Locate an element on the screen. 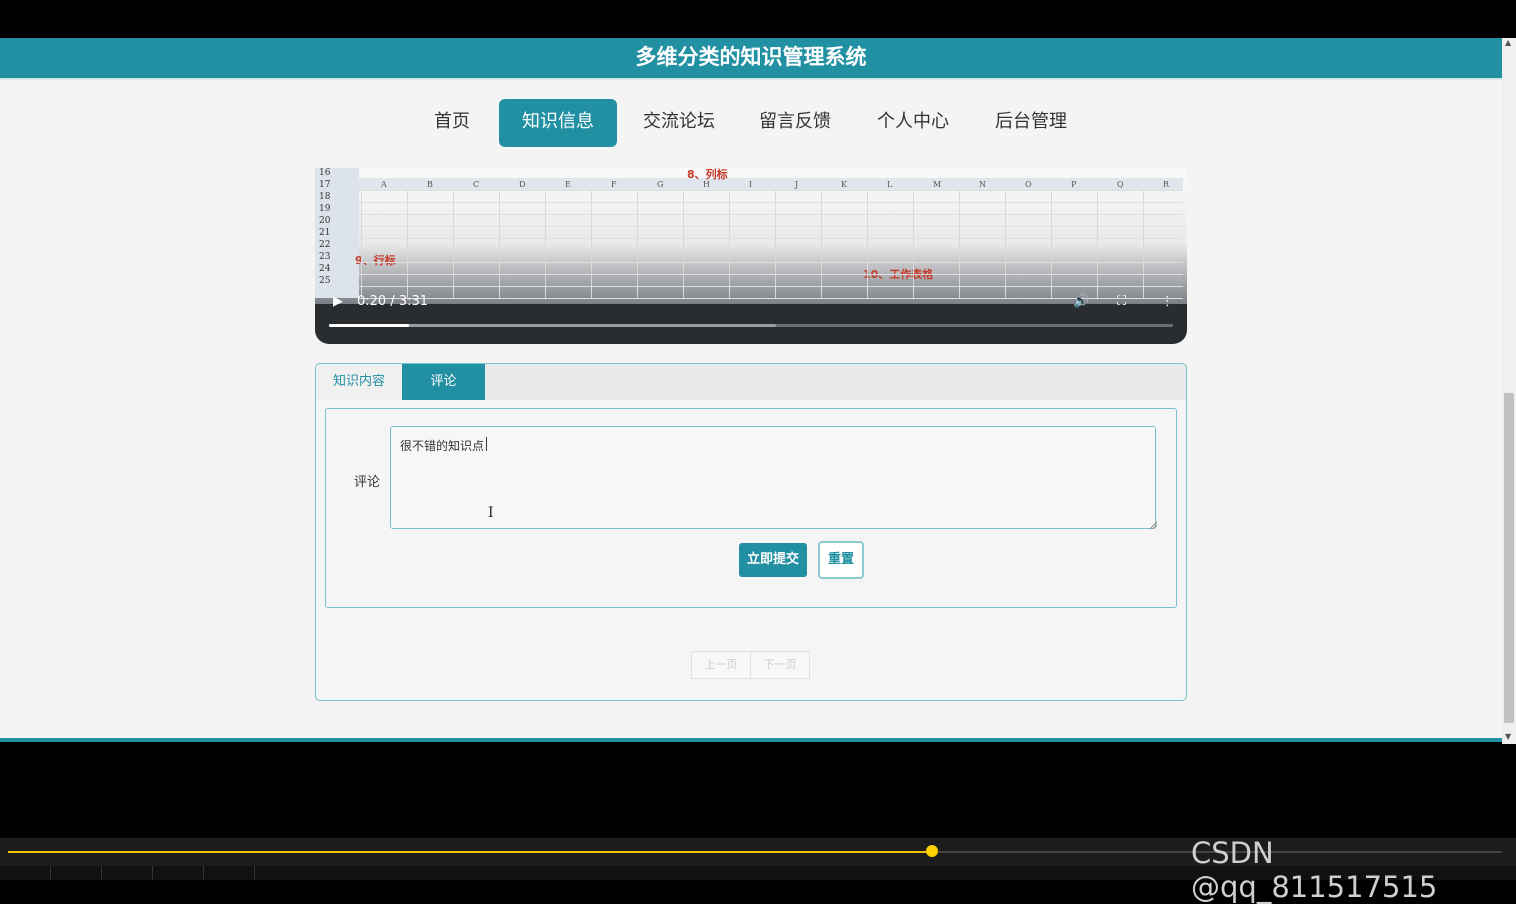 The height and width of the screenshot is (904, 1516). nav-feedback: 留言反馈 is located at coordinates (795, 123).